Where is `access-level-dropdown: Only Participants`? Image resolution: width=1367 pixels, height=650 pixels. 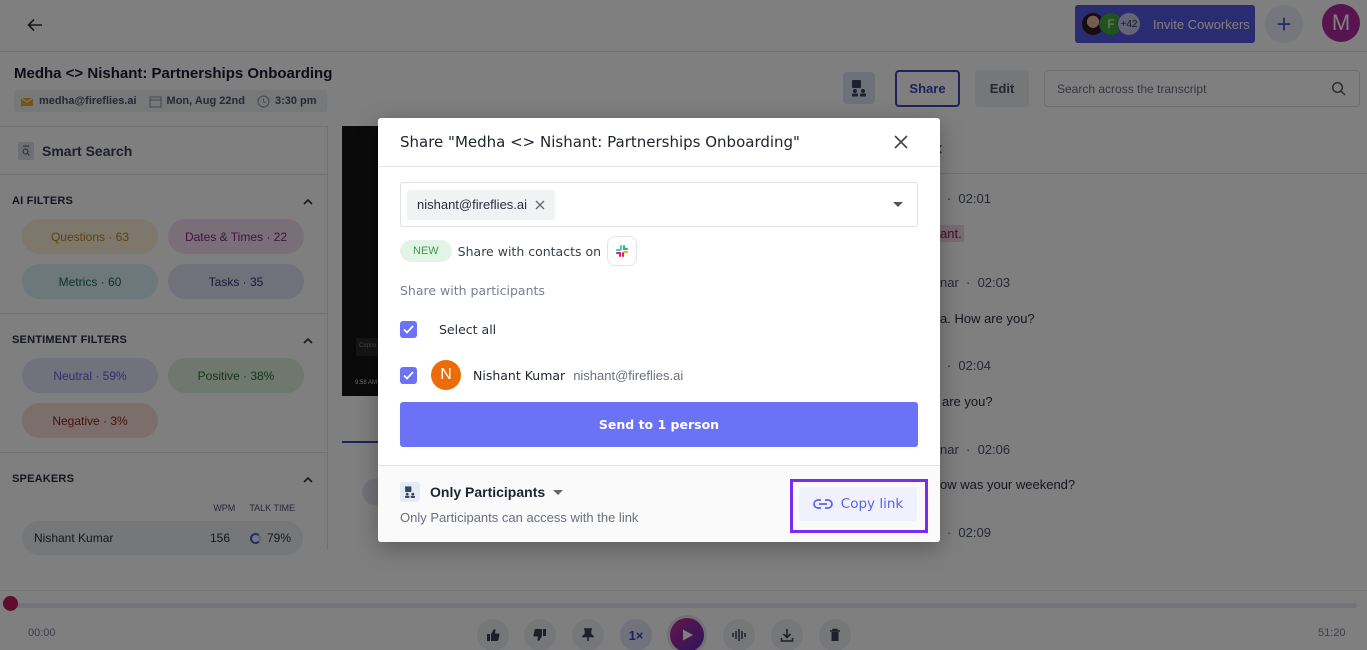 access-level-dropdown: Only Participants is located at coordinates (482, 492).